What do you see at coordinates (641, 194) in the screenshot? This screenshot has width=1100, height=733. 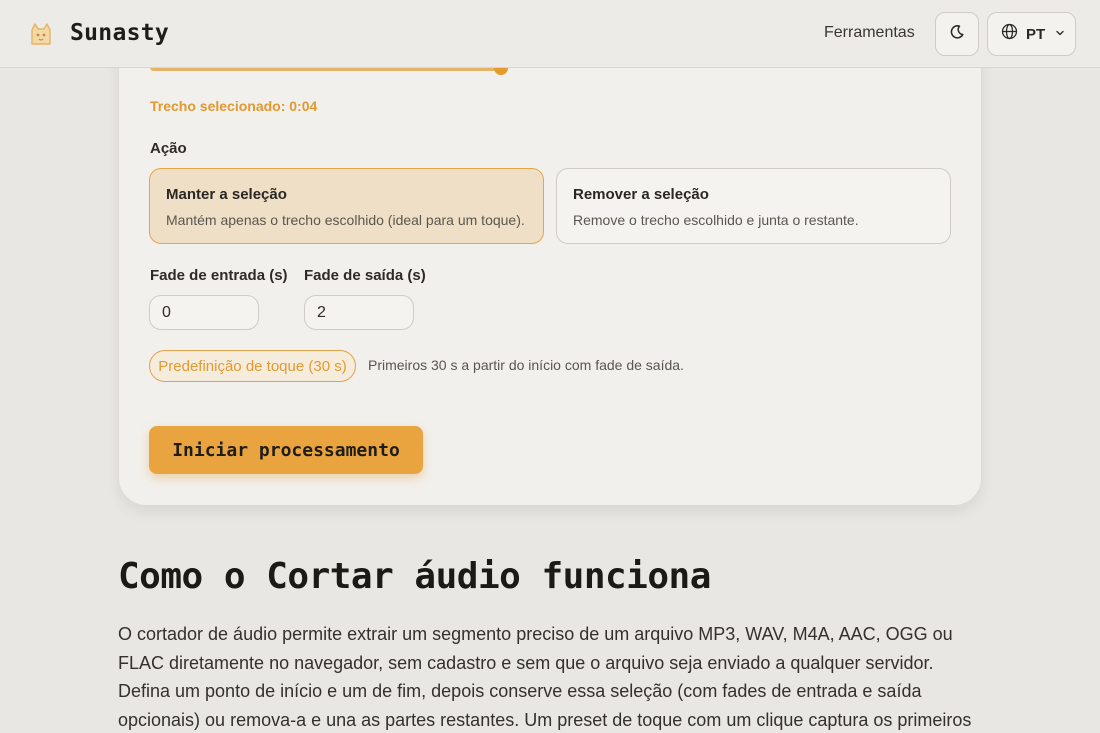 I see `option-title: Remover a seleção` at bounding box center [641, 194].